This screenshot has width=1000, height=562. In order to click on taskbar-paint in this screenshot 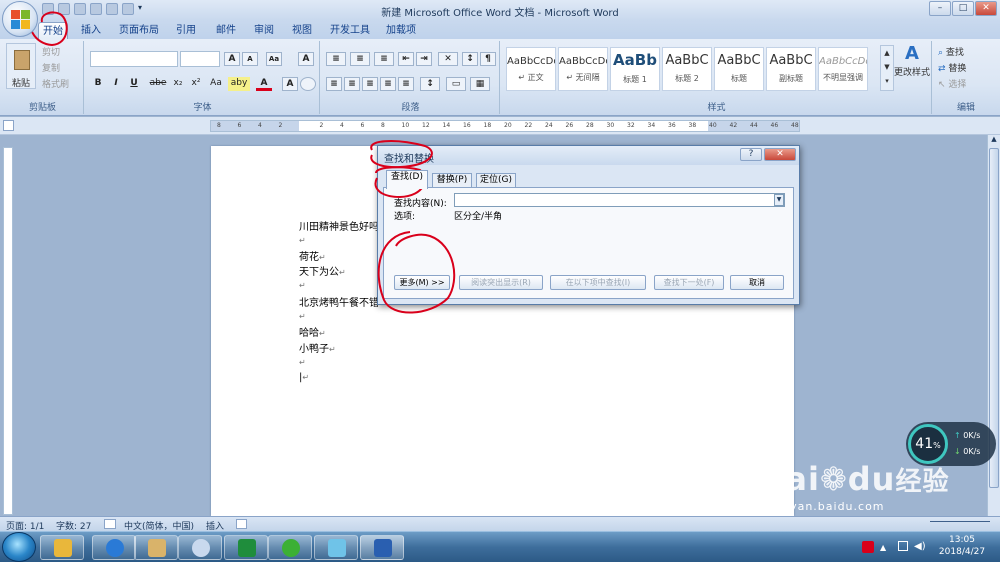, I will do `click(200, 547)`.